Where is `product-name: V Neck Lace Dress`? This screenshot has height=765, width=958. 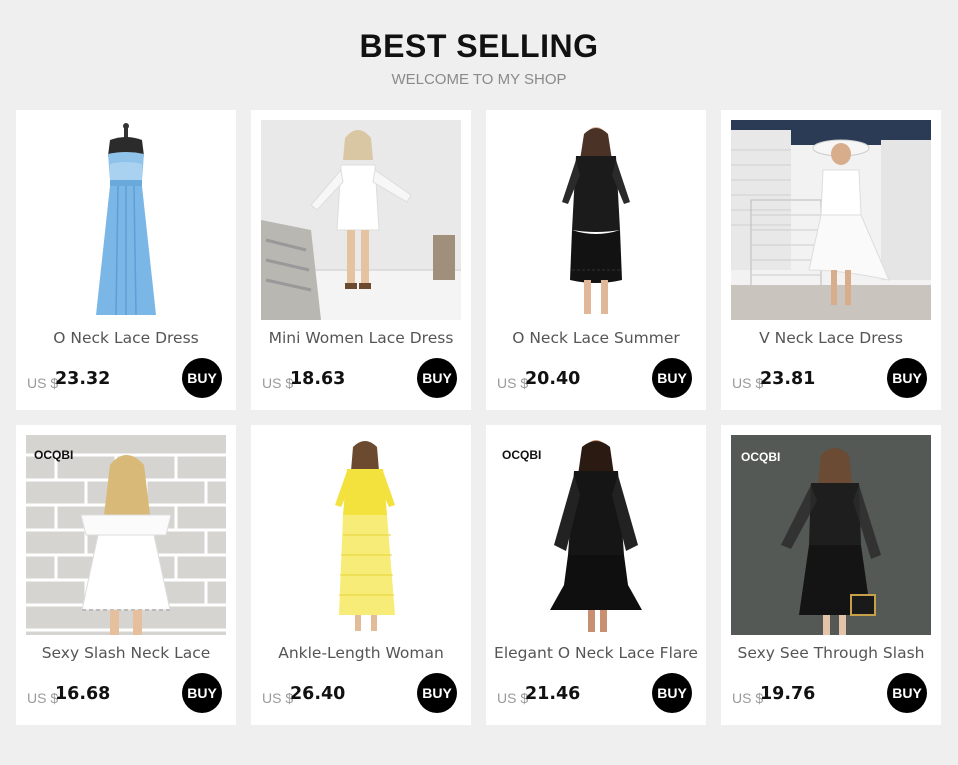
product-name: V Neck Lace Dress is located at coordinates (831, 338).